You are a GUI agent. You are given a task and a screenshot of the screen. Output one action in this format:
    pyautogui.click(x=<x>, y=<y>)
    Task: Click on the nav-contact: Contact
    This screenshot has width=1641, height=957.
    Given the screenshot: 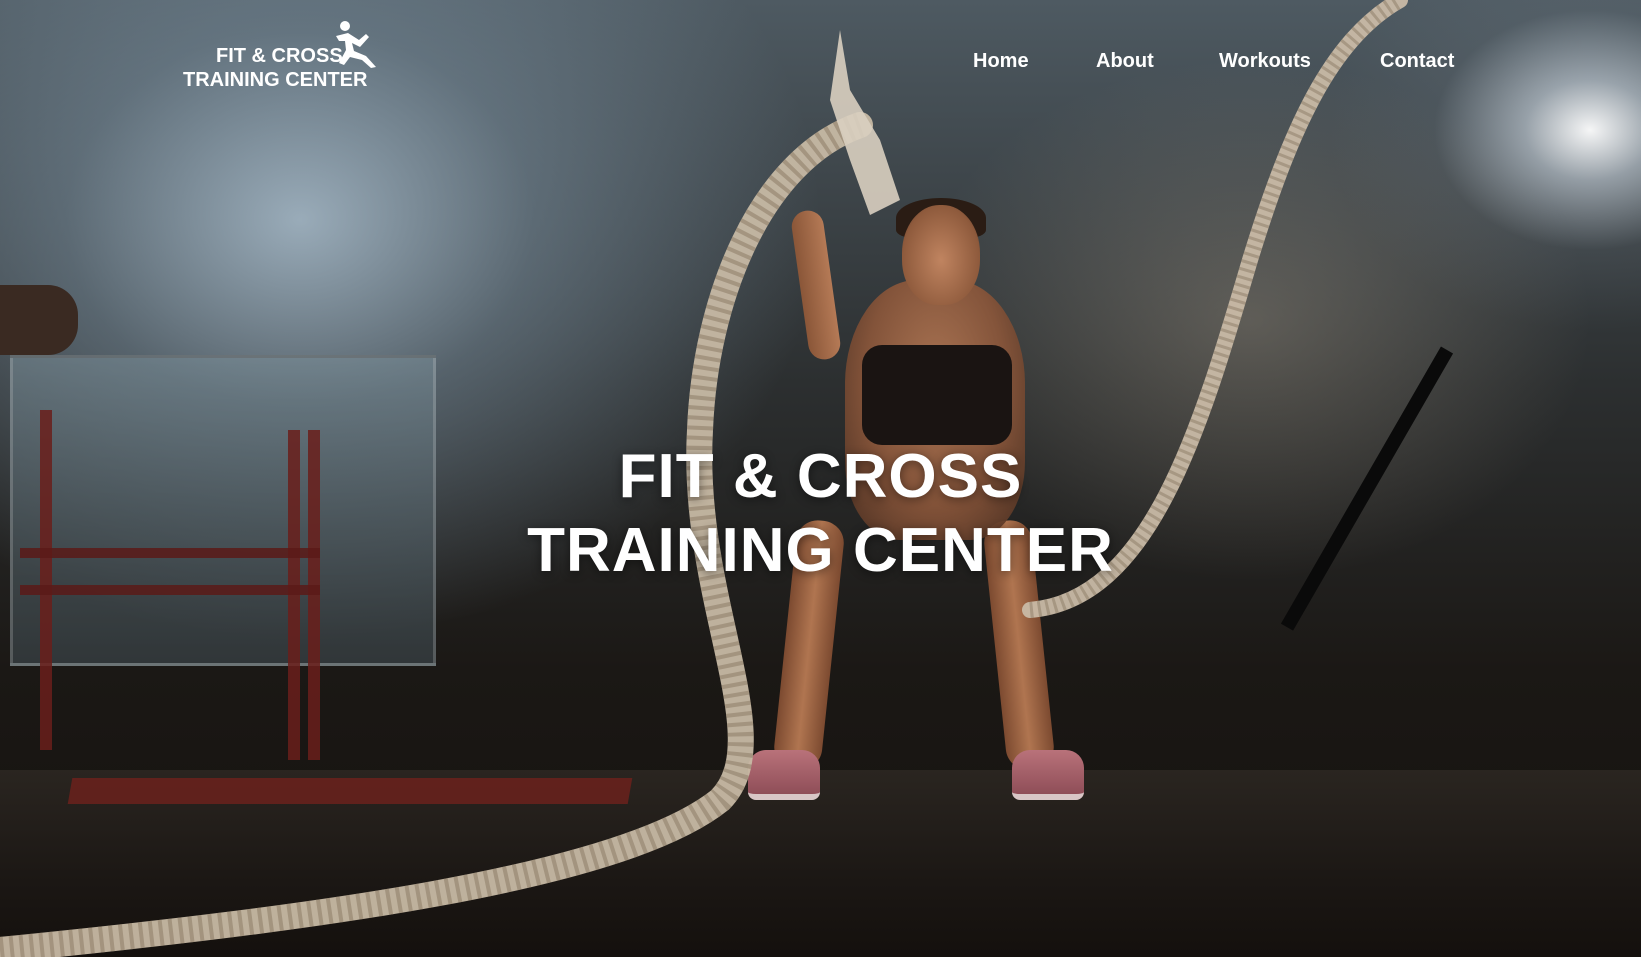 What is the action you would take?
    pyautogui.click(x=1417, y=61)
    